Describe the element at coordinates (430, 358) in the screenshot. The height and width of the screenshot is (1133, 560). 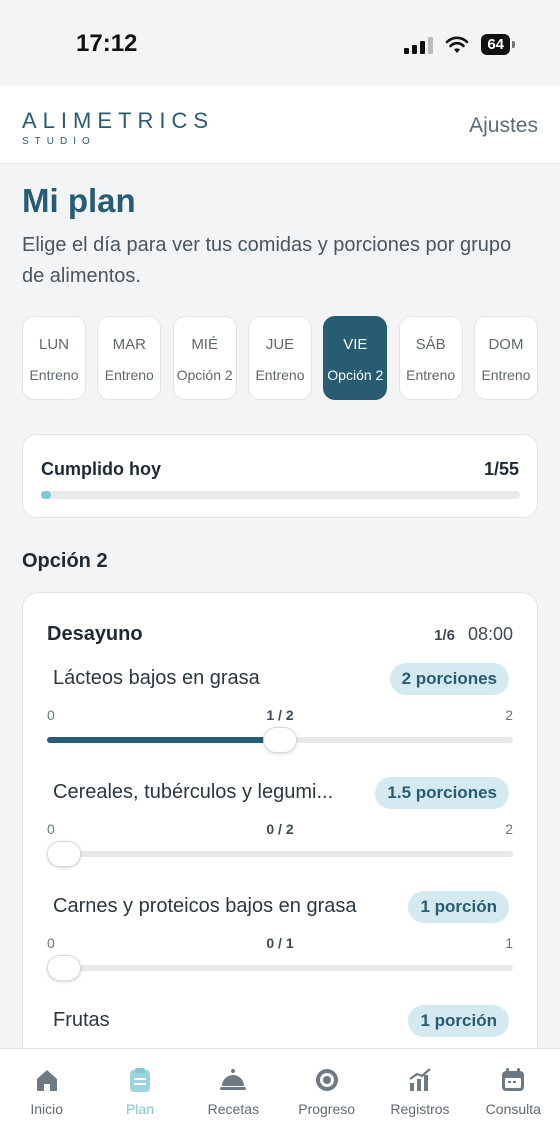
I see `day-chip-sab: SÁB Entreno` at that location.